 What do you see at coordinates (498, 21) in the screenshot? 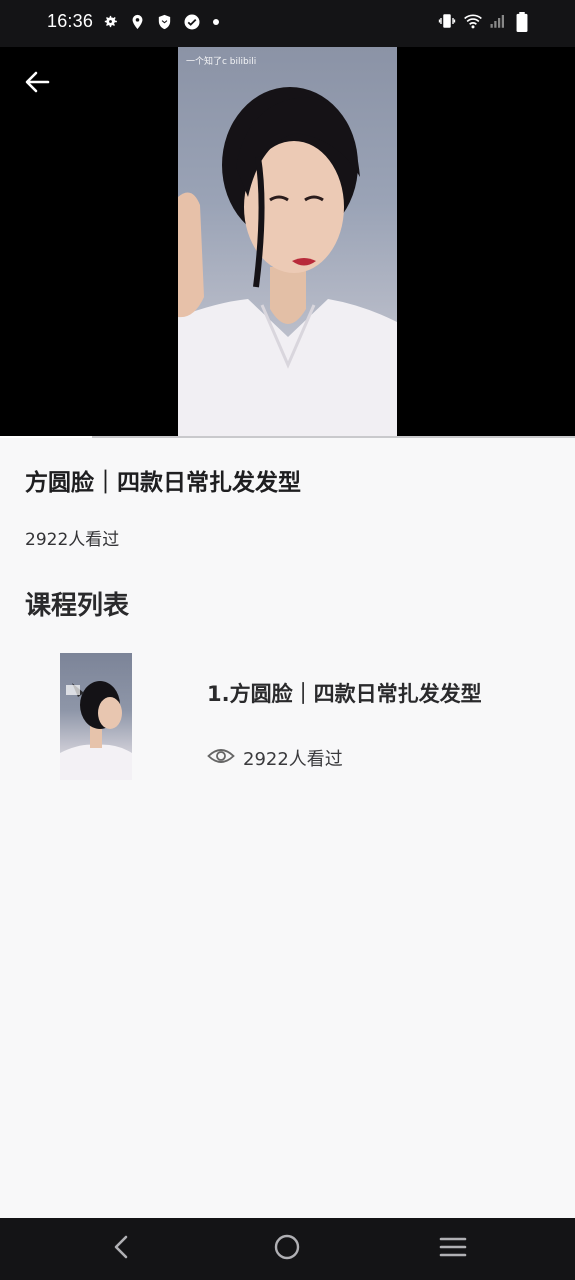
I see `signal-icon` at bounding box center [498, 21].